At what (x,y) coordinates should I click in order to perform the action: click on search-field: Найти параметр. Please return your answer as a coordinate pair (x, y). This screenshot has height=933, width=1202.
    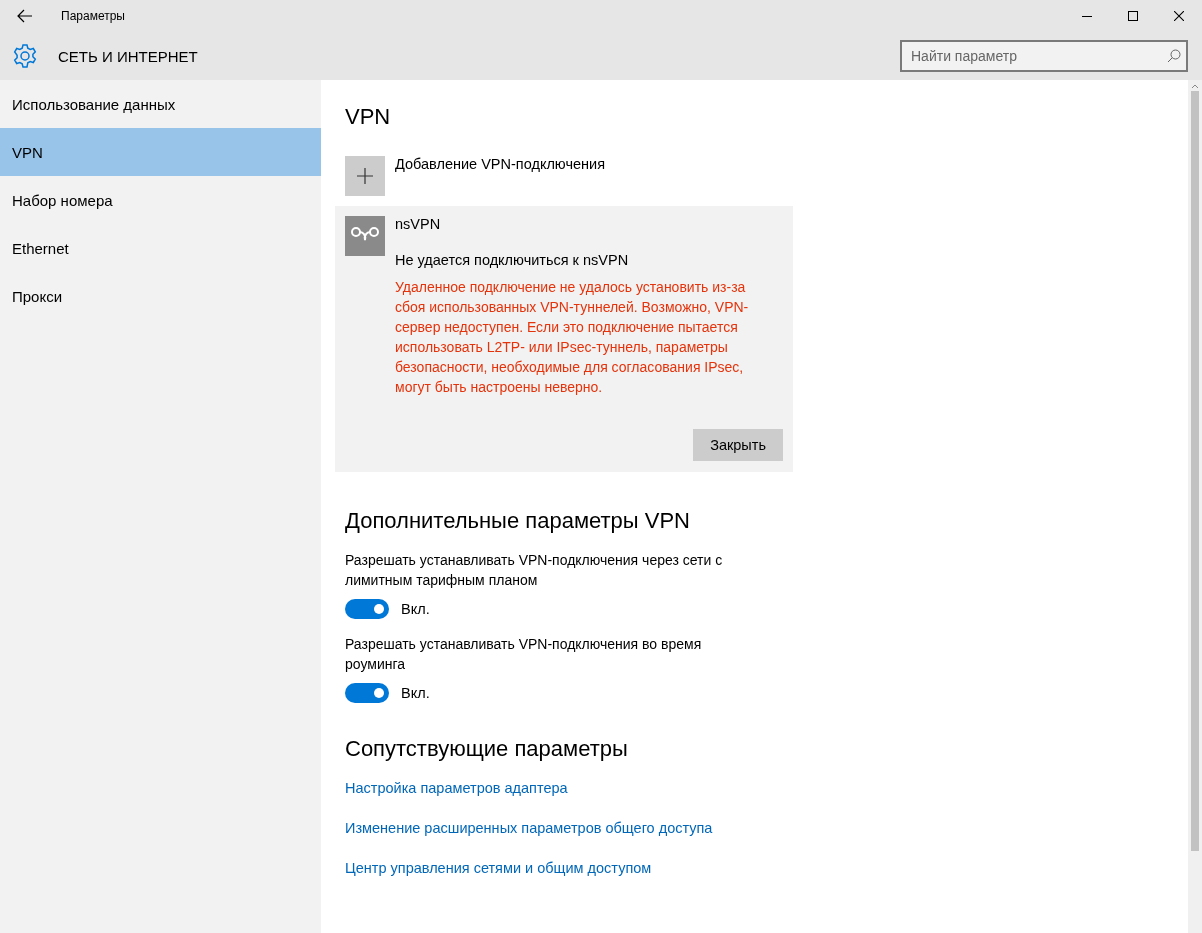
    Looking at the image, I should click on (1044, 56).